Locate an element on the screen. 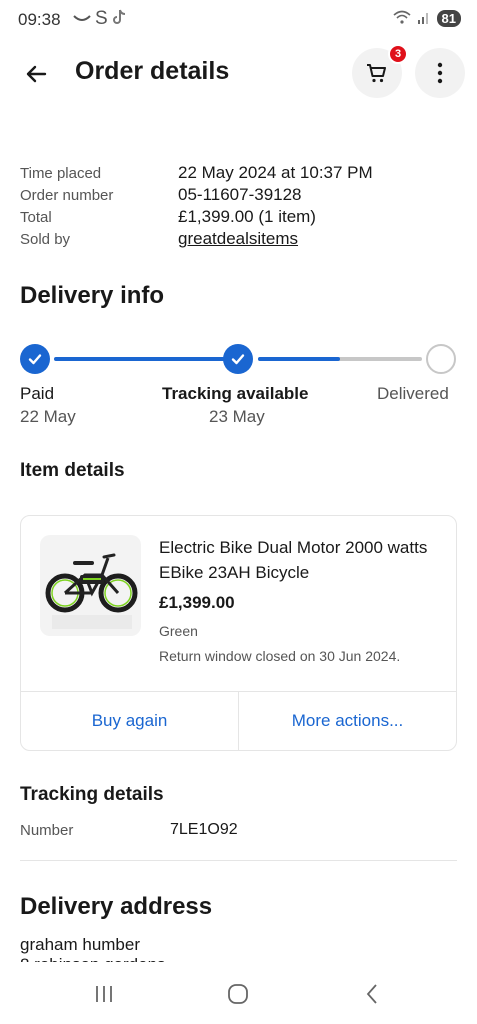  system-nav-bar is located at coordinates (238, 994).